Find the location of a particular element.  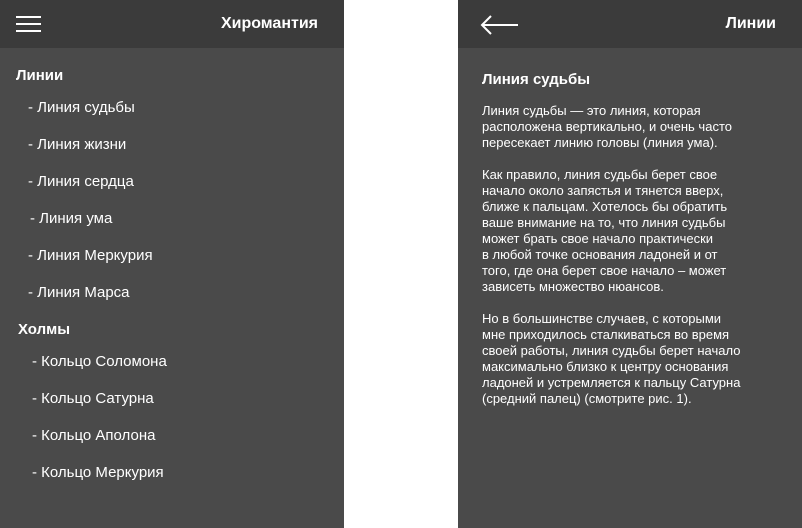

section-header-lines: Линии is located at coordinates (40, 75).